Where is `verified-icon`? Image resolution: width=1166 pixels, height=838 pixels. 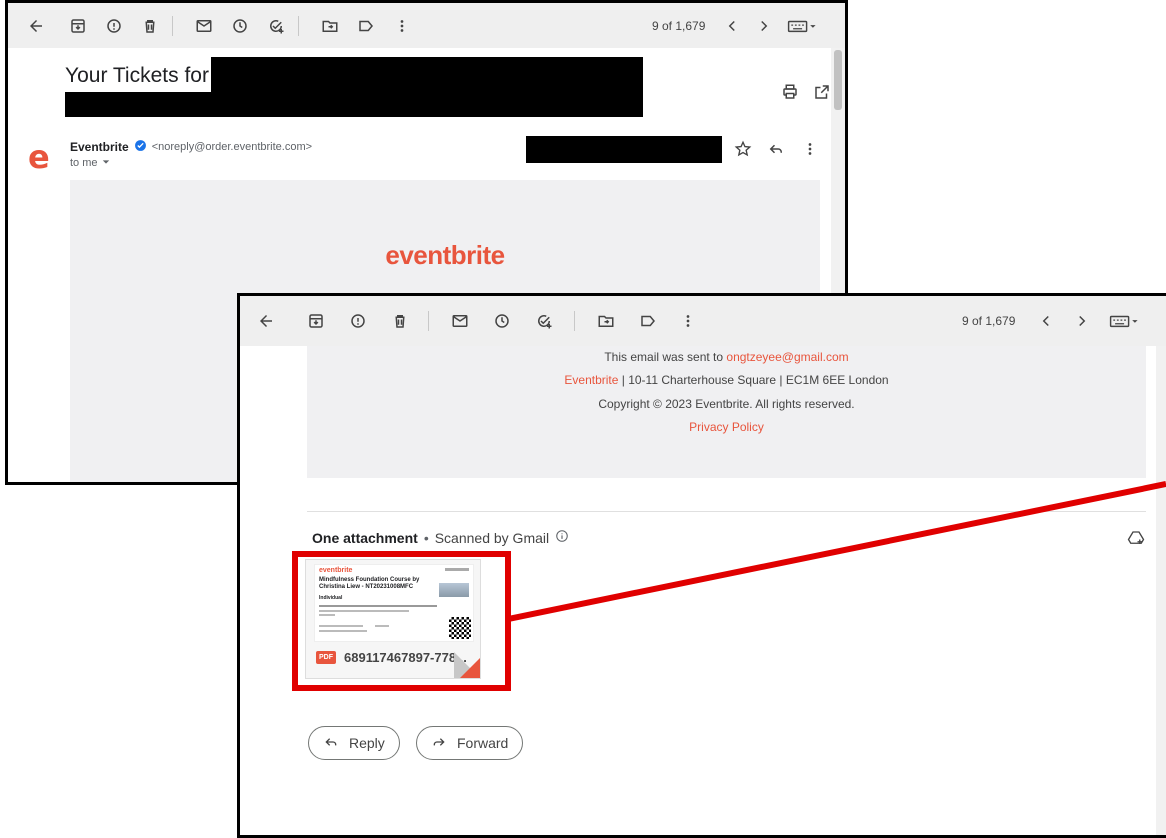
verified-icon is located at coordinates (140, 147).